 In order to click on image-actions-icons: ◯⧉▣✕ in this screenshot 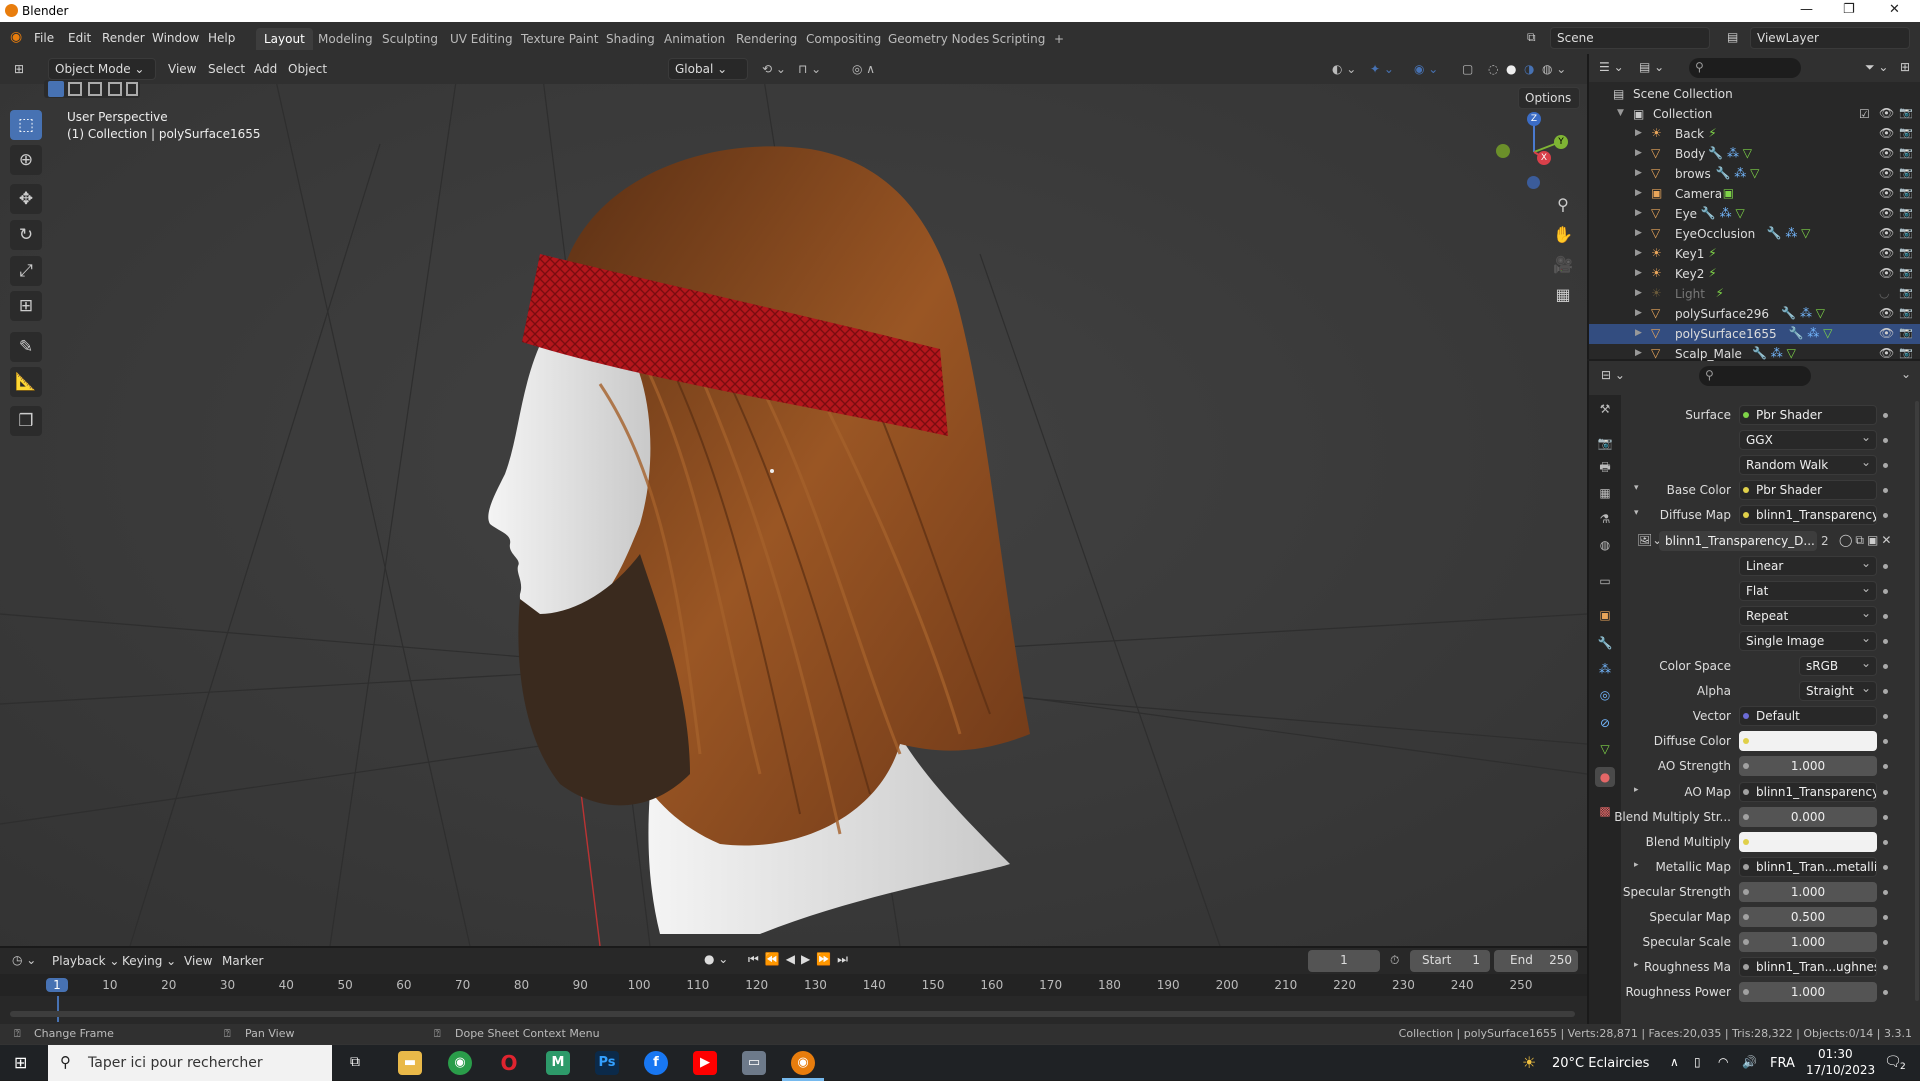, I will do `click(1866, 540)`.